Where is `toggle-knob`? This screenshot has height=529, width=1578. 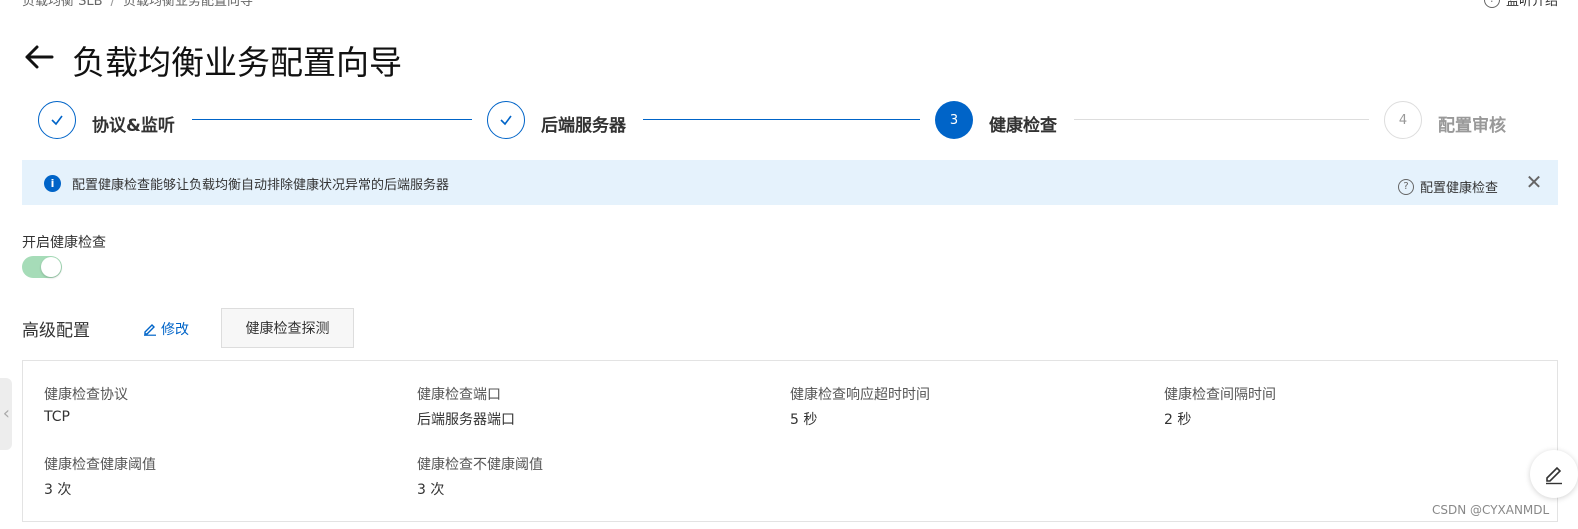
toggle-knob is located at coordinates (51, 267).